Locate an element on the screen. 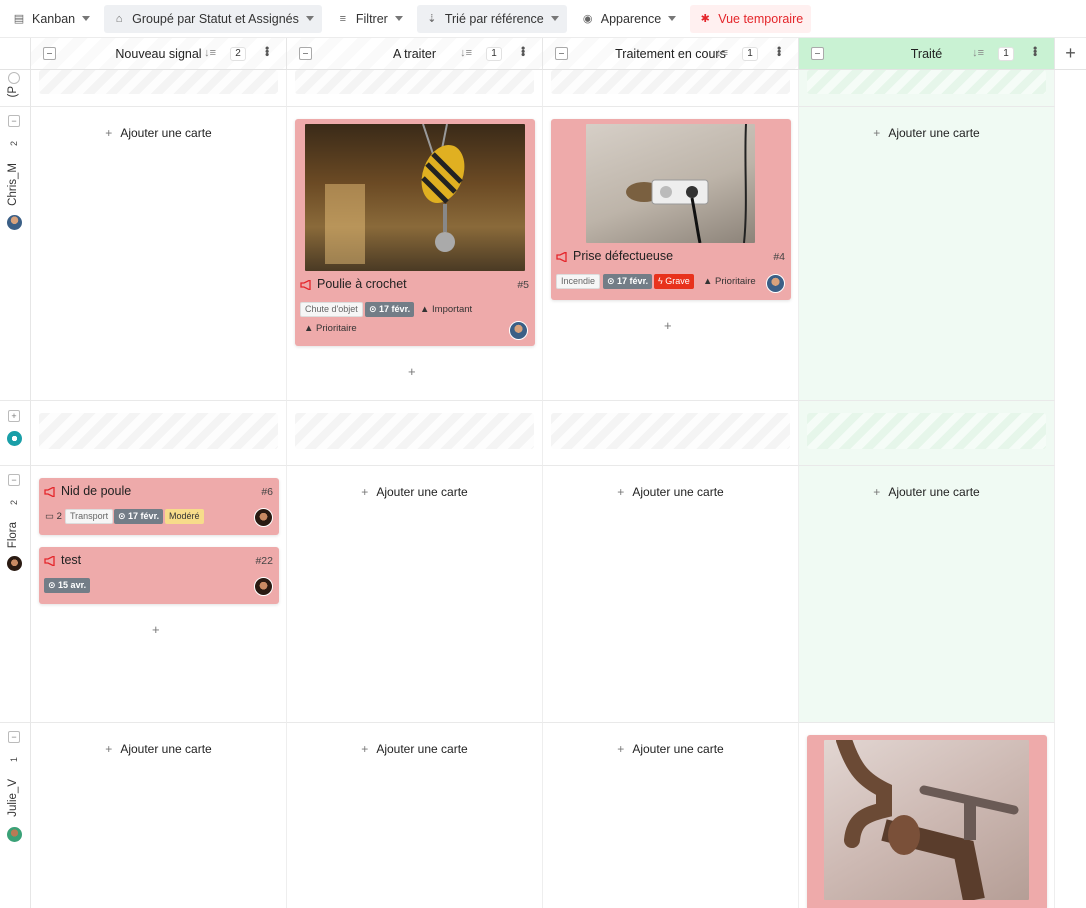  column-header-a-traiter: A traiter ↓≡ 1 ••• is located at coordinates (415, 54).